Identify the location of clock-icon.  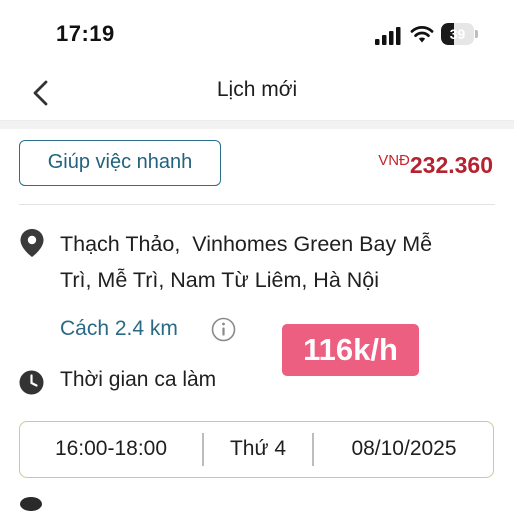
(31, 382).